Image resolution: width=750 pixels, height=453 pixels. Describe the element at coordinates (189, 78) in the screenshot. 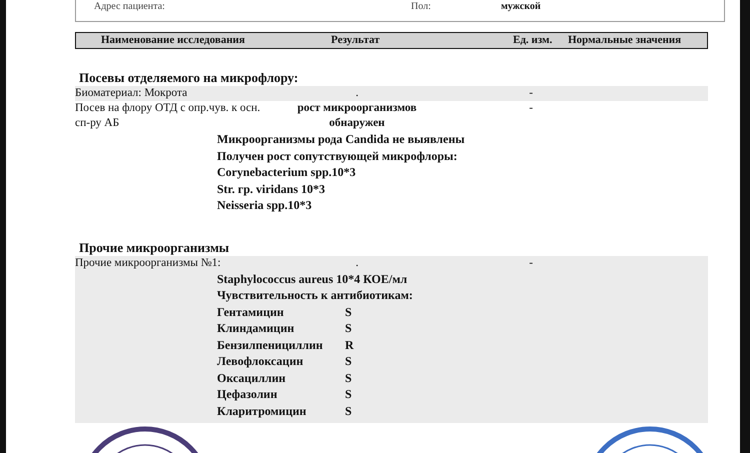

I see `section-title: Посевы отделяемого на микрофлору:` at that location.